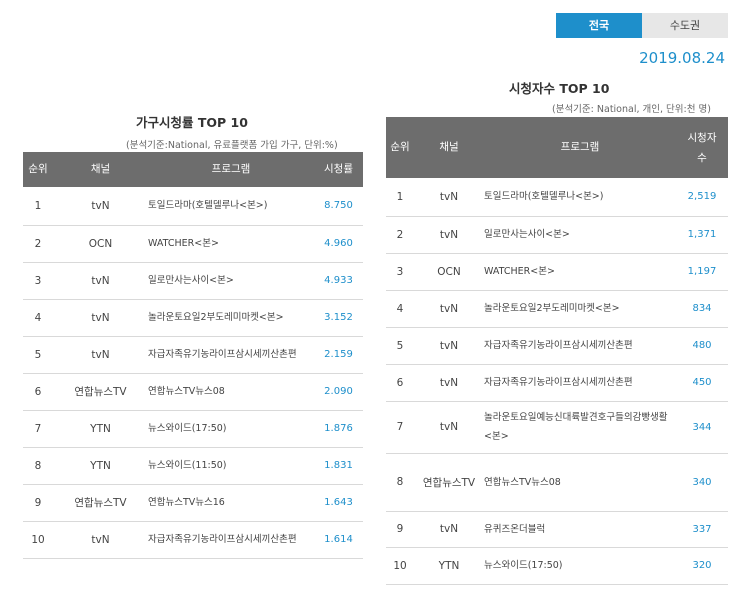 The height and width of the screenshot is (604, 743). I want to click on table-row: 8 연합뉴스TV 연합뉴스TV뉴스08 340, so click(557, 482).